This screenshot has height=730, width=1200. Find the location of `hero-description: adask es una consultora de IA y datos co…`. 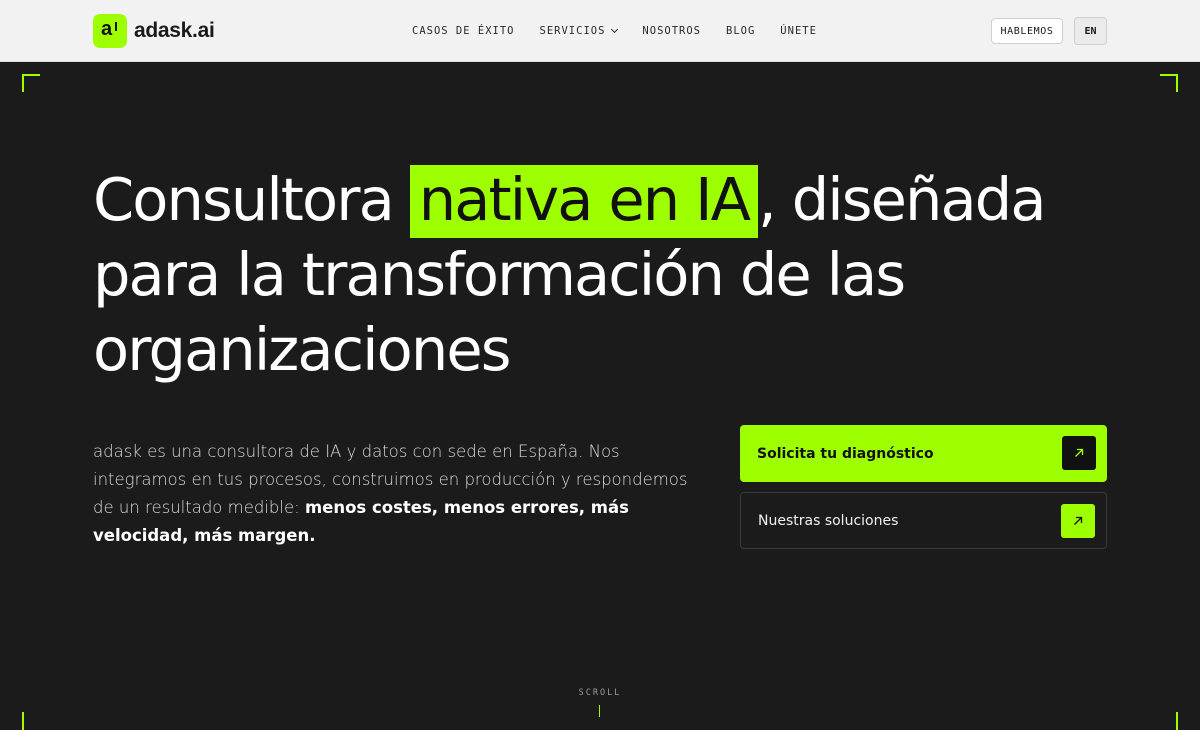

hero-description: adask es una consultora de IA y datos co… is located at coordinates (398, 494).